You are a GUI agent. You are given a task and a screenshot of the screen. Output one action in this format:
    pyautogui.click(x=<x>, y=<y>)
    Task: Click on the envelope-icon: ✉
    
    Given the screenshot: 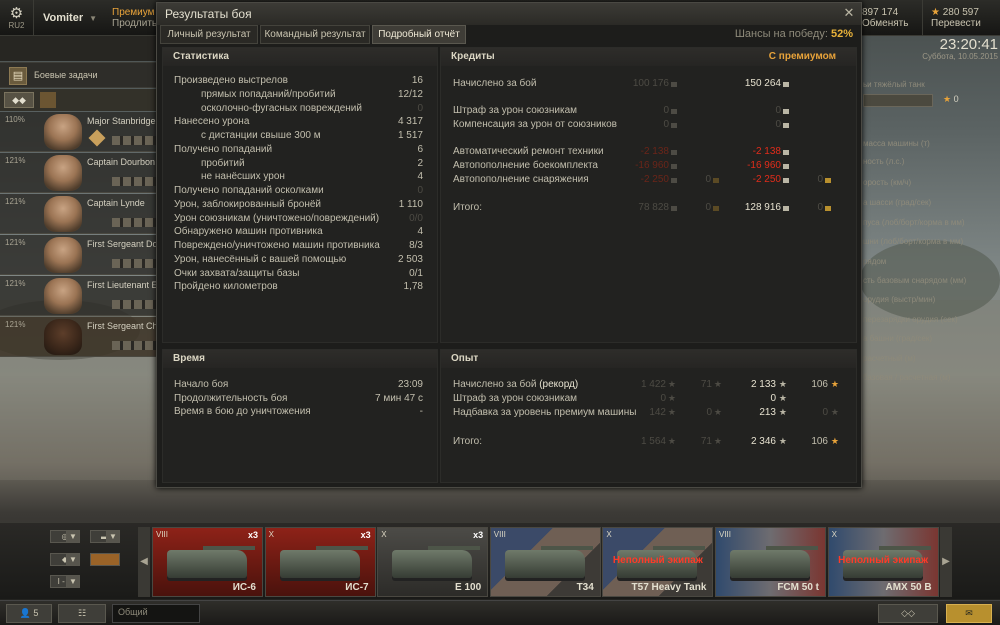 What is the action you would take?
    pyautogui.click(x=969, y=613)
    